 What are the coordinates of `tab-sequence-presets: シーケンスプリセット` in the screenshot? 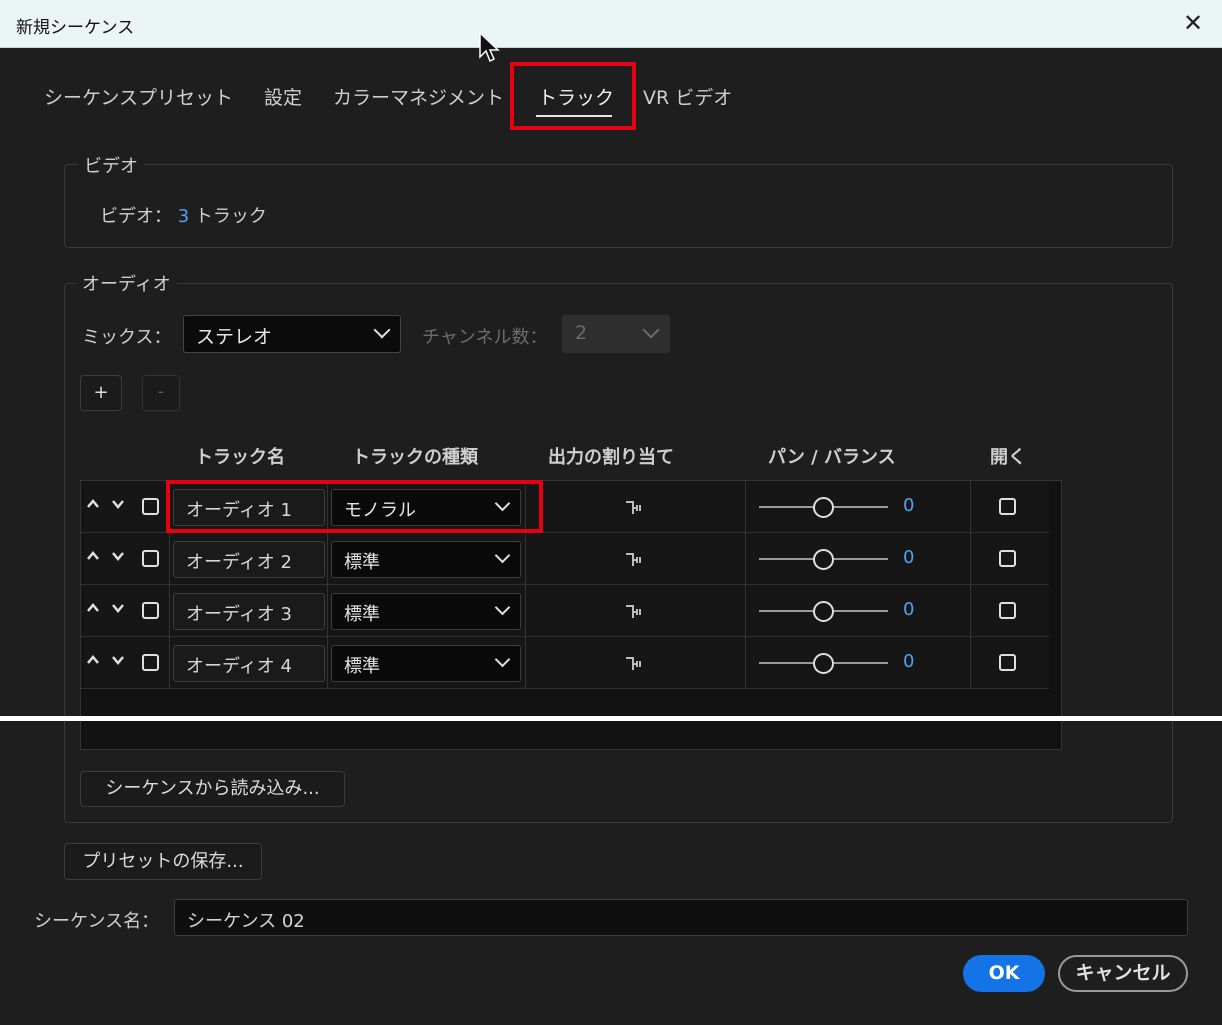 It's located at (138, 96).